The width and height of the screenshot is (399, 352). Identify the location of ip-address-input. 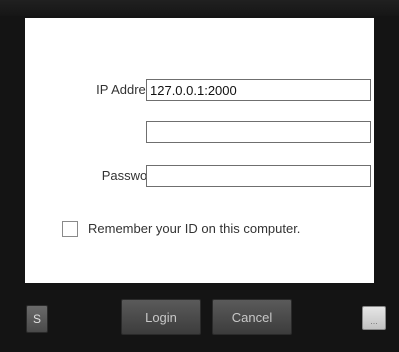
(258, 90).